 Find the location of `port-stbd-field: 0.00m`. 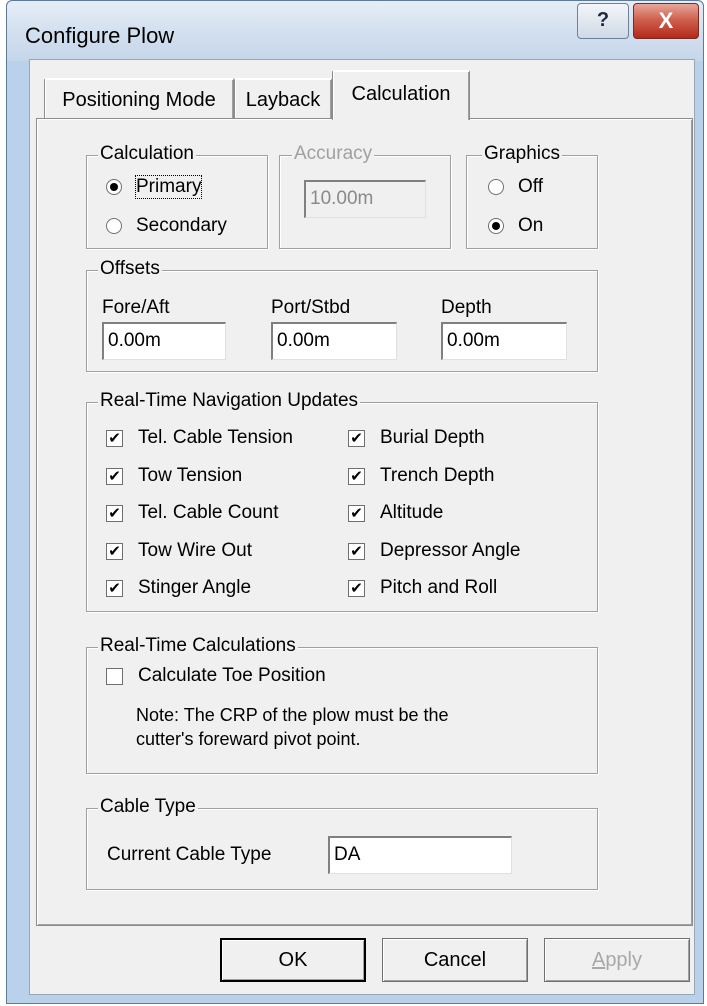

port-stbd-field: 0.00m is located at coordinates (334, 341).